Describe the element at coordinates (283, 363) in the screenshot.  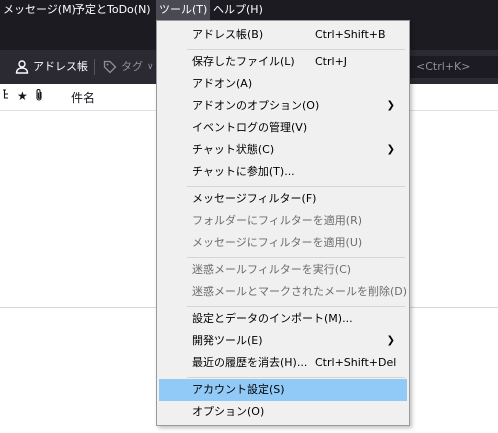
I see `menu-item-clear-recent-history: 最近の履歴を消去(H)... Ctrl+Shift+Del` at that location.